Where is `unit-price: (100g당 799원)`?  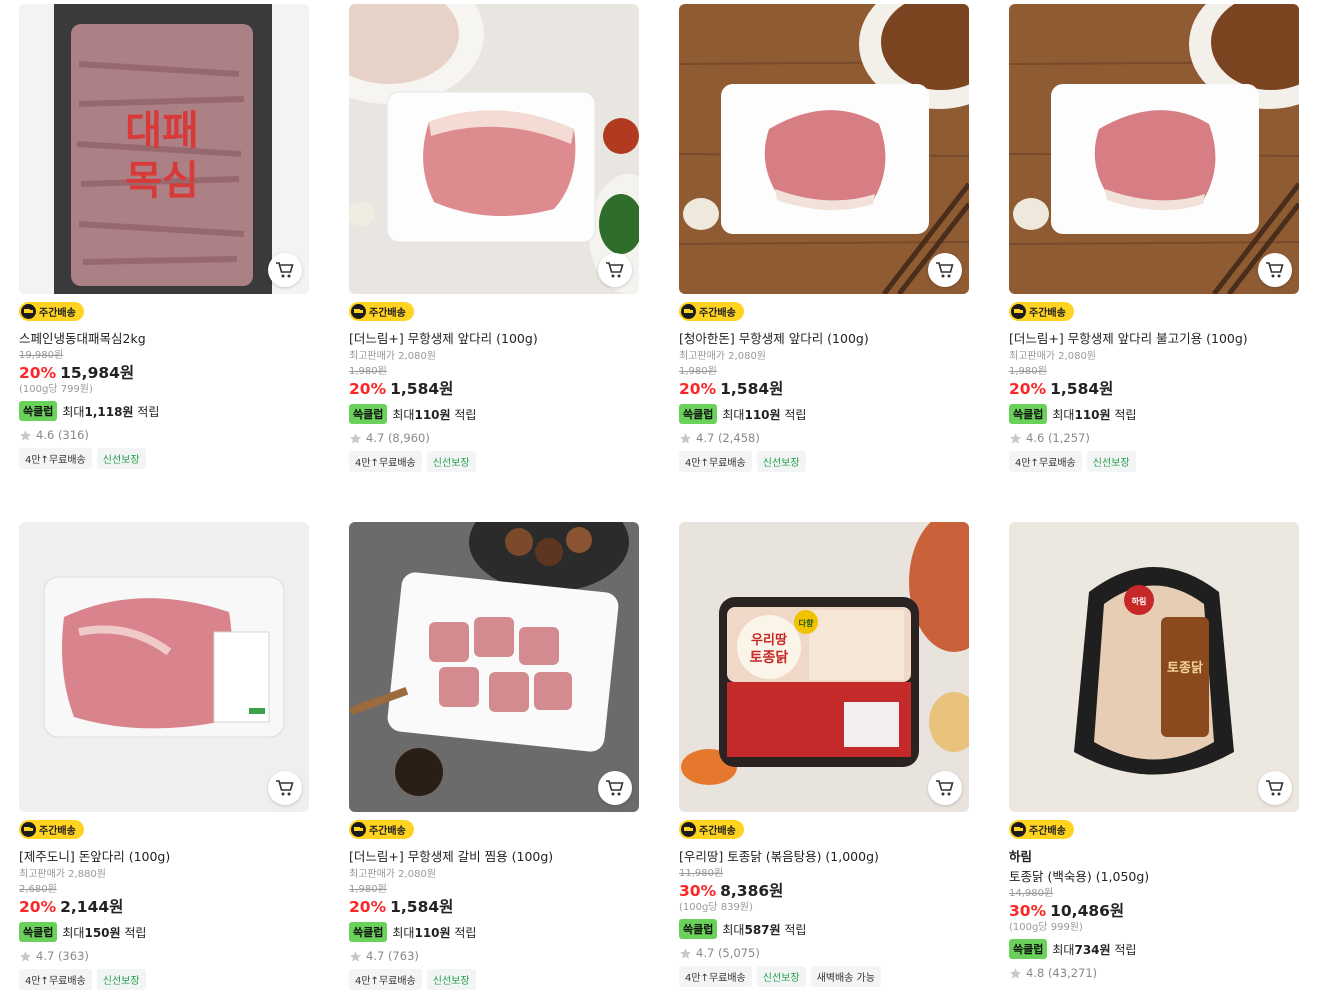
unit-price: (100g당 799원) is located at coordinates (56, 389).